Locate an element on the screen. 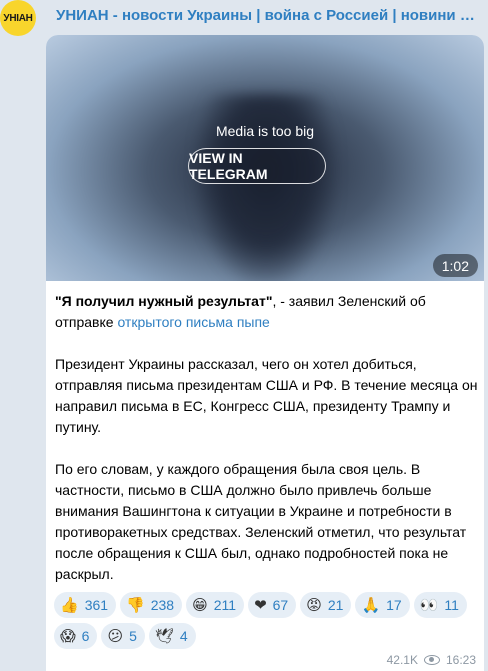  message-time: 16:23 is located at coordinates (460, 660).